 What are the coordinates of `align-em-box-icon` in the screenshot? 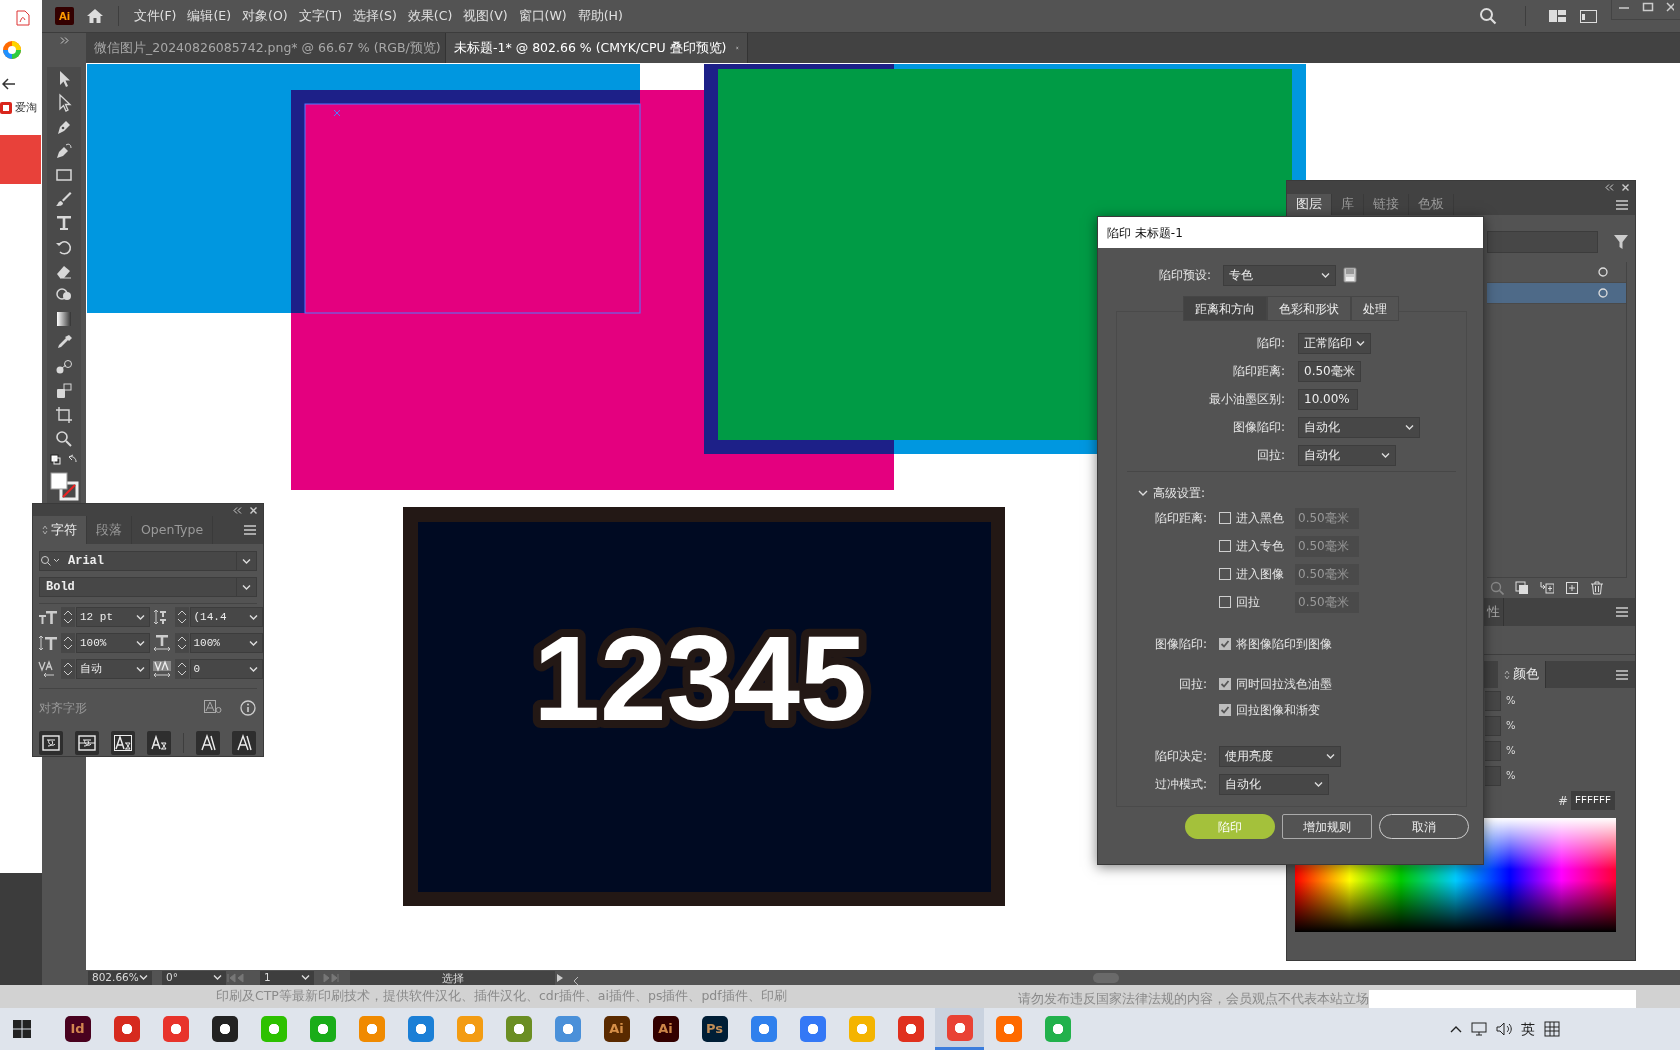 It's located at (51, 743).